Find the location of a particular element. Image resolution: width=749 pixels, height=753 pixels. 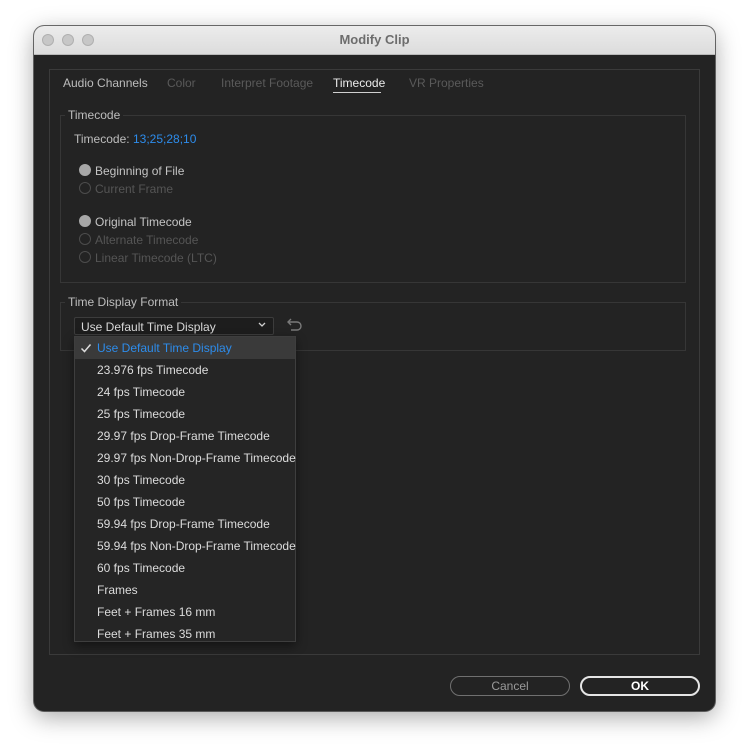

tab-timecode: Timecode is located at coordinates (359, 83).